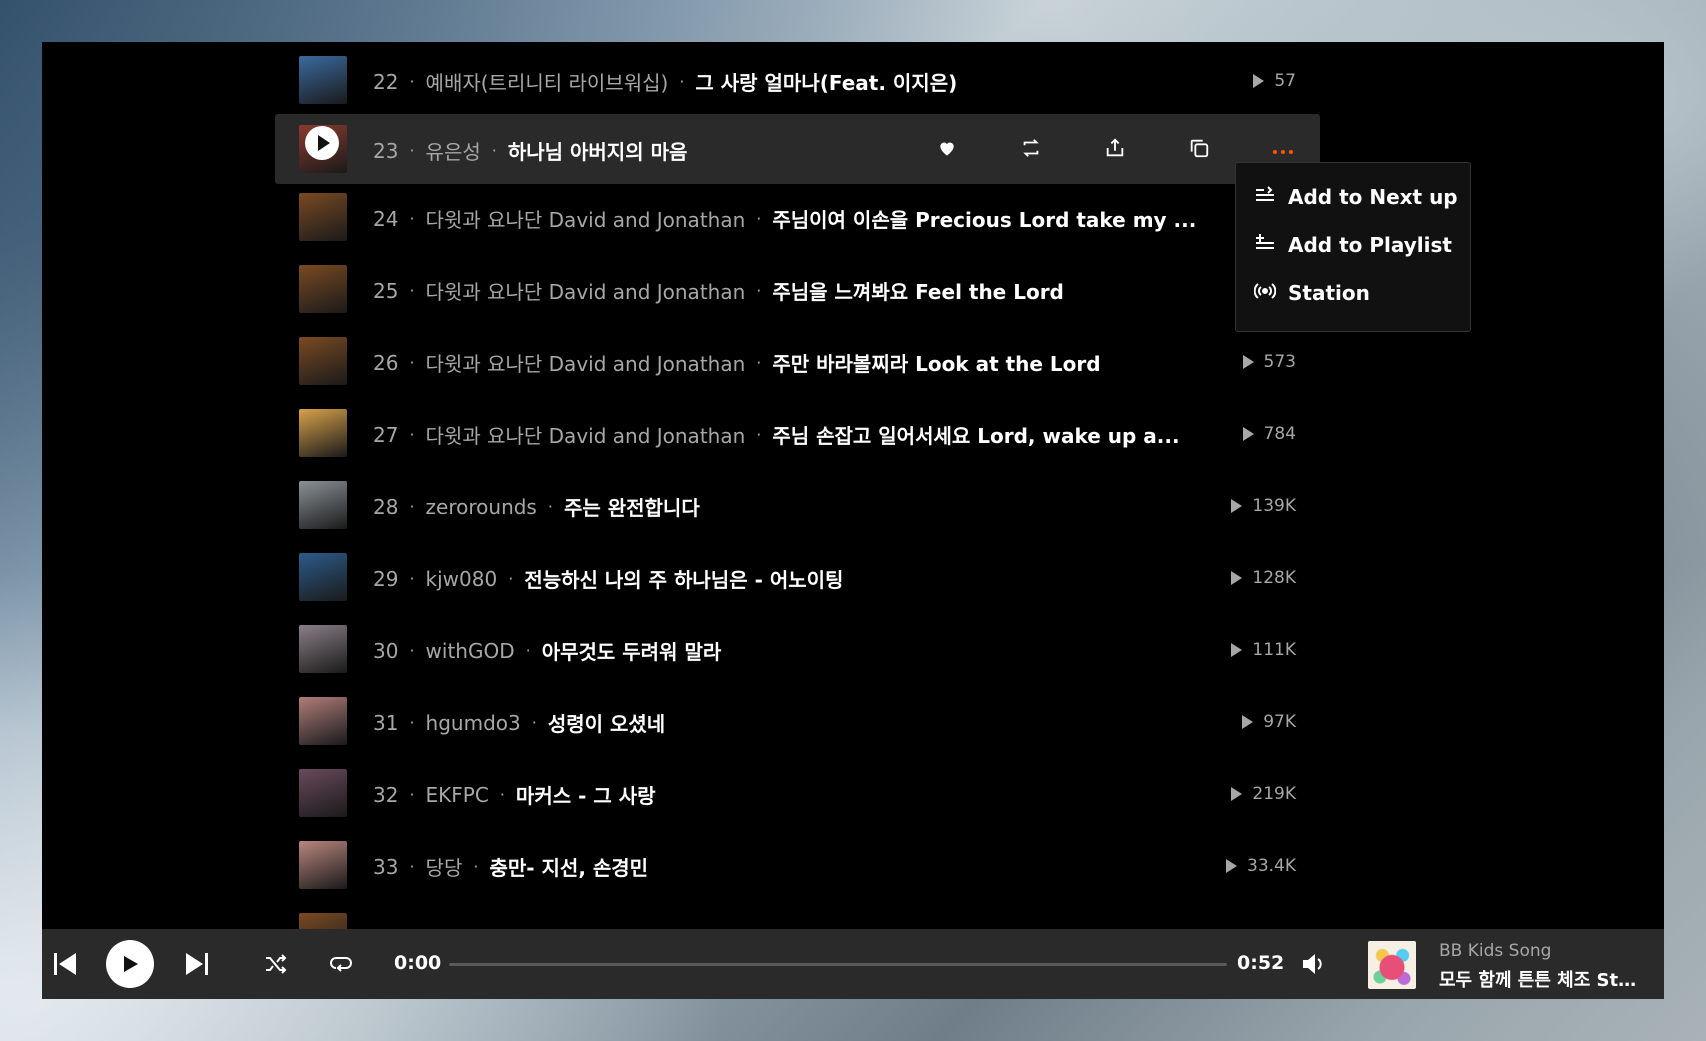 The height and width of the screenshot is (1041, 1706). Describe the element at coordinates (547, 81) in the screenshot. I see `track-artist: 예배자(트리니티 라이브워십)` at that location.